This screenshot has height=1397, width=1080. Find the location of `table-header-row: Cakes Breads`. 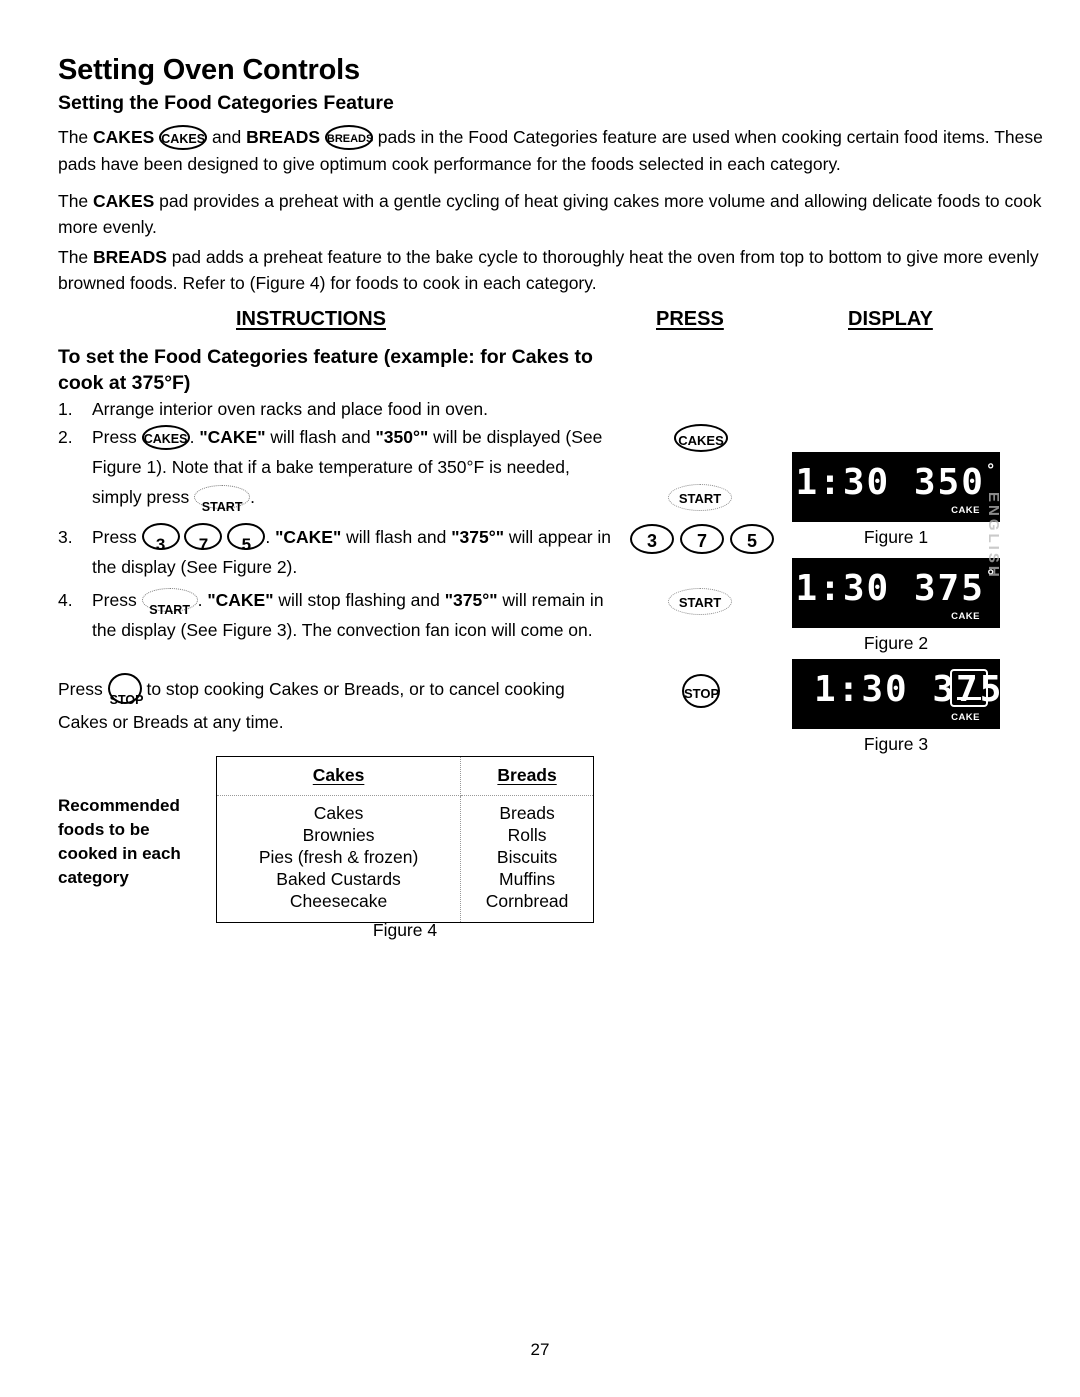

table-header-row: Cakes Breads is located at coordinates (404, 776).